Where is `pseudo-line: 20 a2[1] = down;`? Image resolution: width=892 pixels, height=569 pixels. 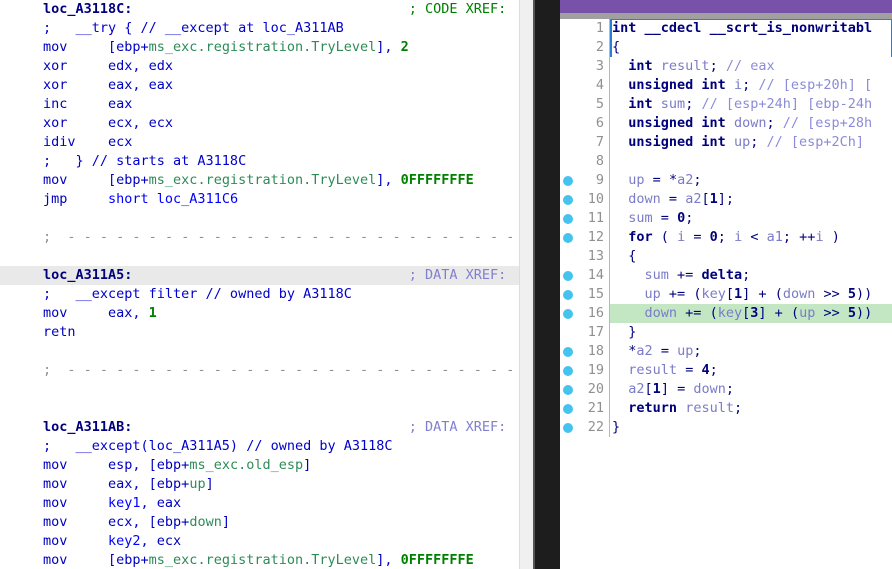 pseudo-line: 20 a2[1] = down; is located at coordinates (726, 389).